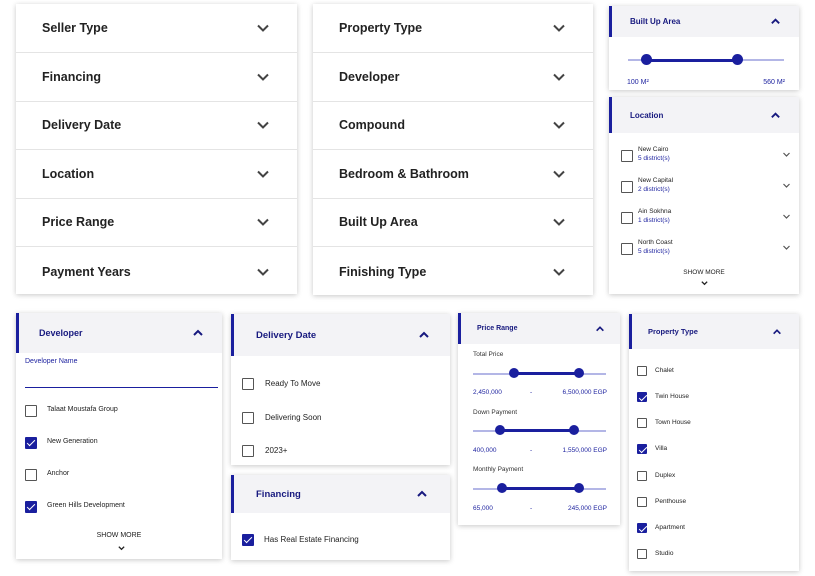 The height and width of the screenshot is (576, 815). What do you see at coordinates (672, 396) in the screenshot?
I see `property-type-option: Twin House` at bounding box center [672, 396].